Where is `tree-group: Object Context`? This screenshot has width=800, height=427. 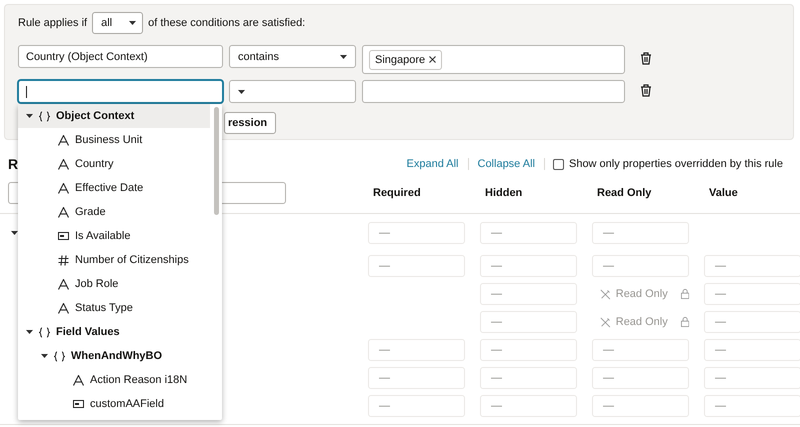 tree-group: Object Context is located at coordinates (114, 116).